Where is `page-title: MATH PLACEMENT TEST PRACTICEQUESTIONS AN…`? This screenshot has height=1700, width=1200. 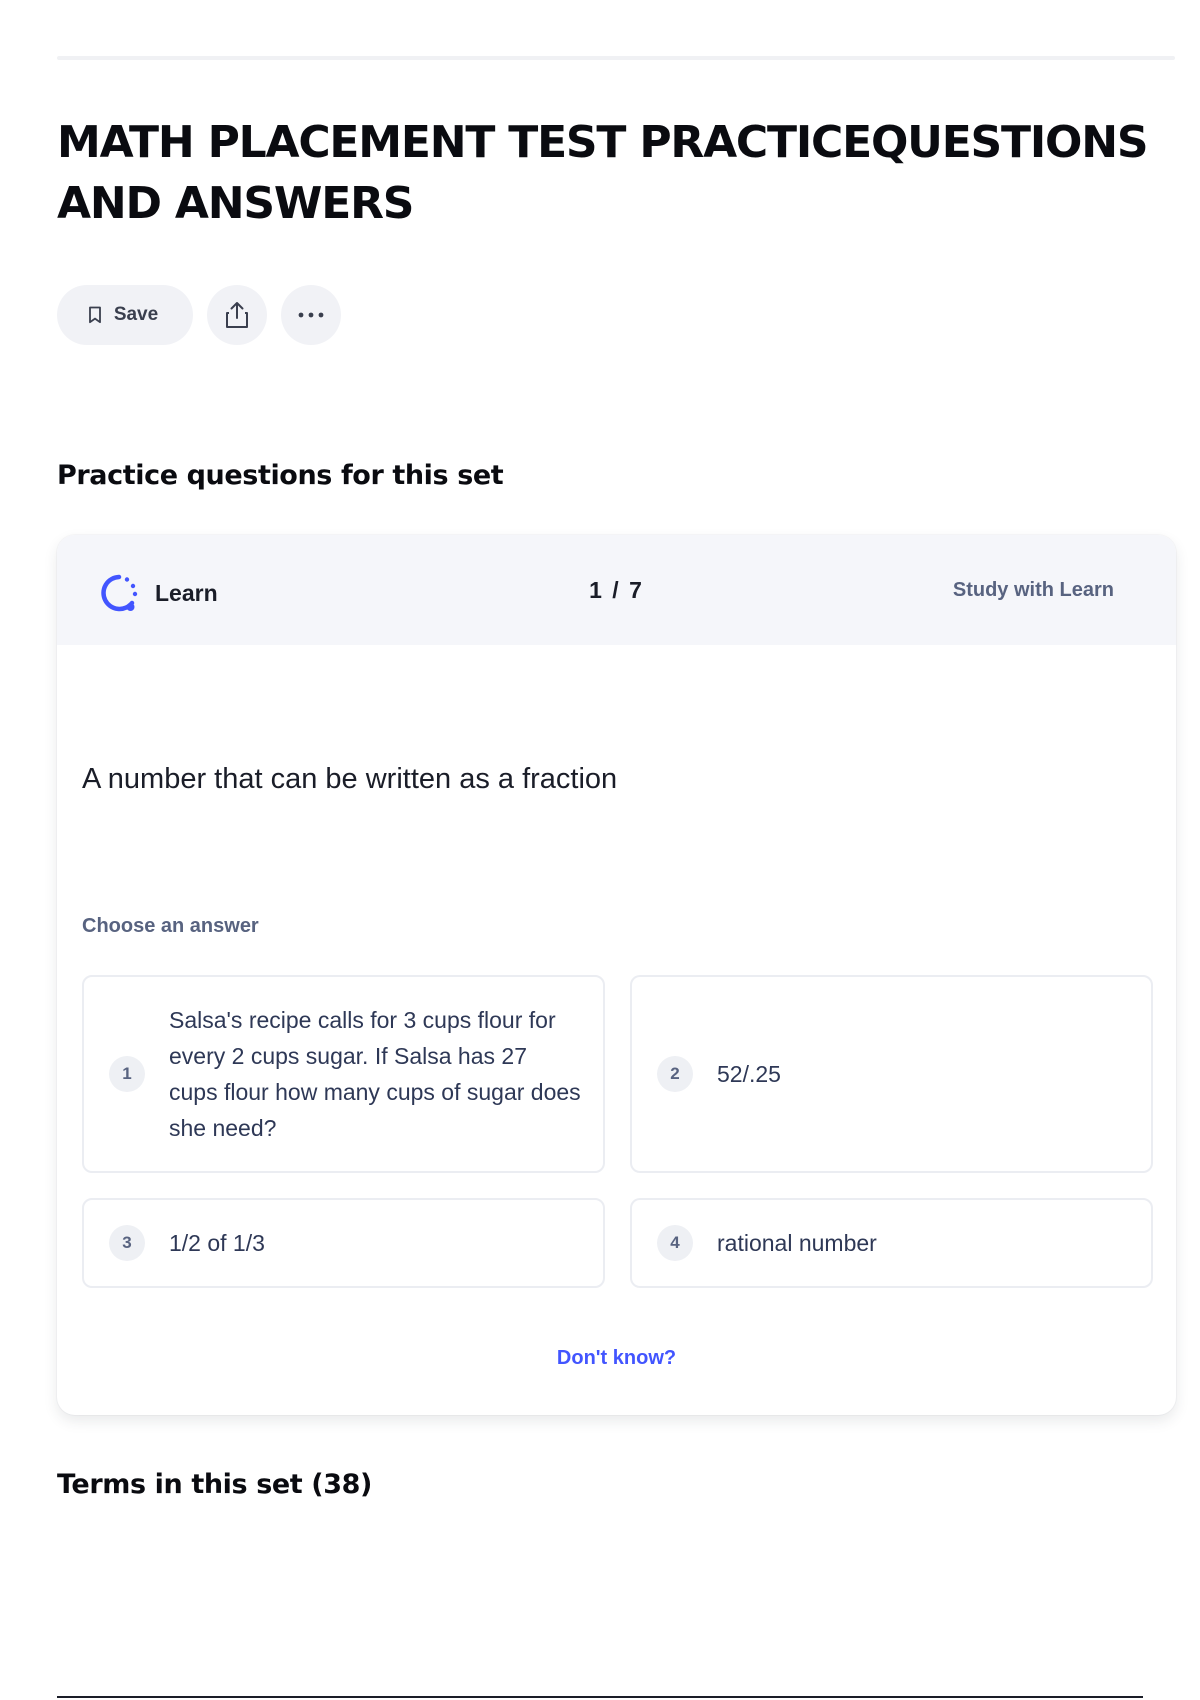
page-title: MATH PLACEMENT TEST PRACTICEQUESTIONS AN… is located at coordinates (603, 173).